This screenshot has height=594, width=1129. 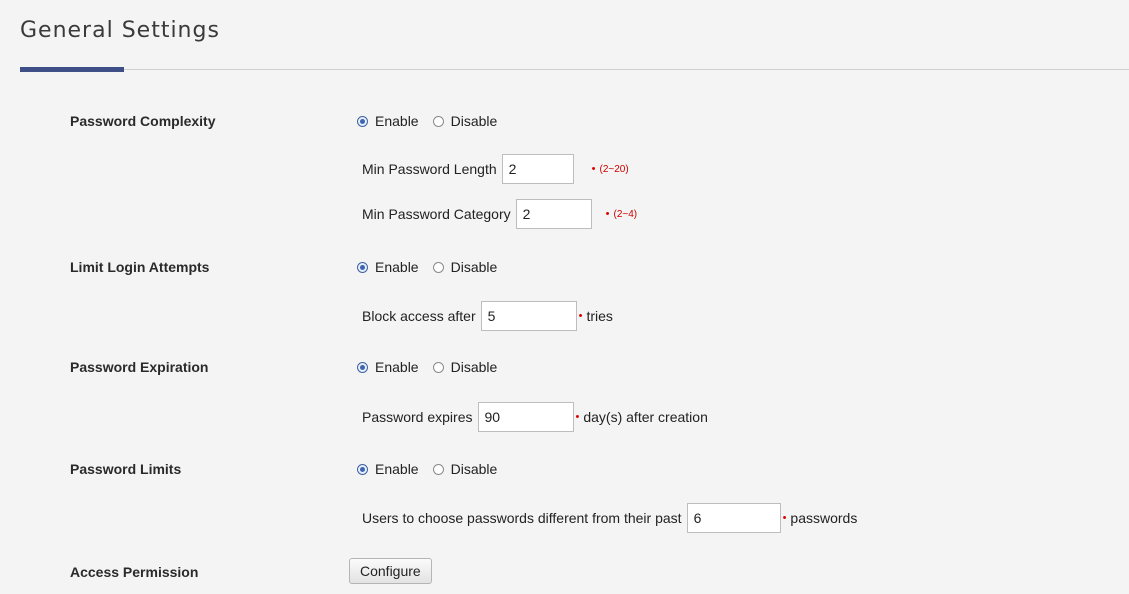 What do you see at coordinates (614, 169) in the screenshot?
I see `min-password-length-range: (2~20)` at bounding box center [614, 169].